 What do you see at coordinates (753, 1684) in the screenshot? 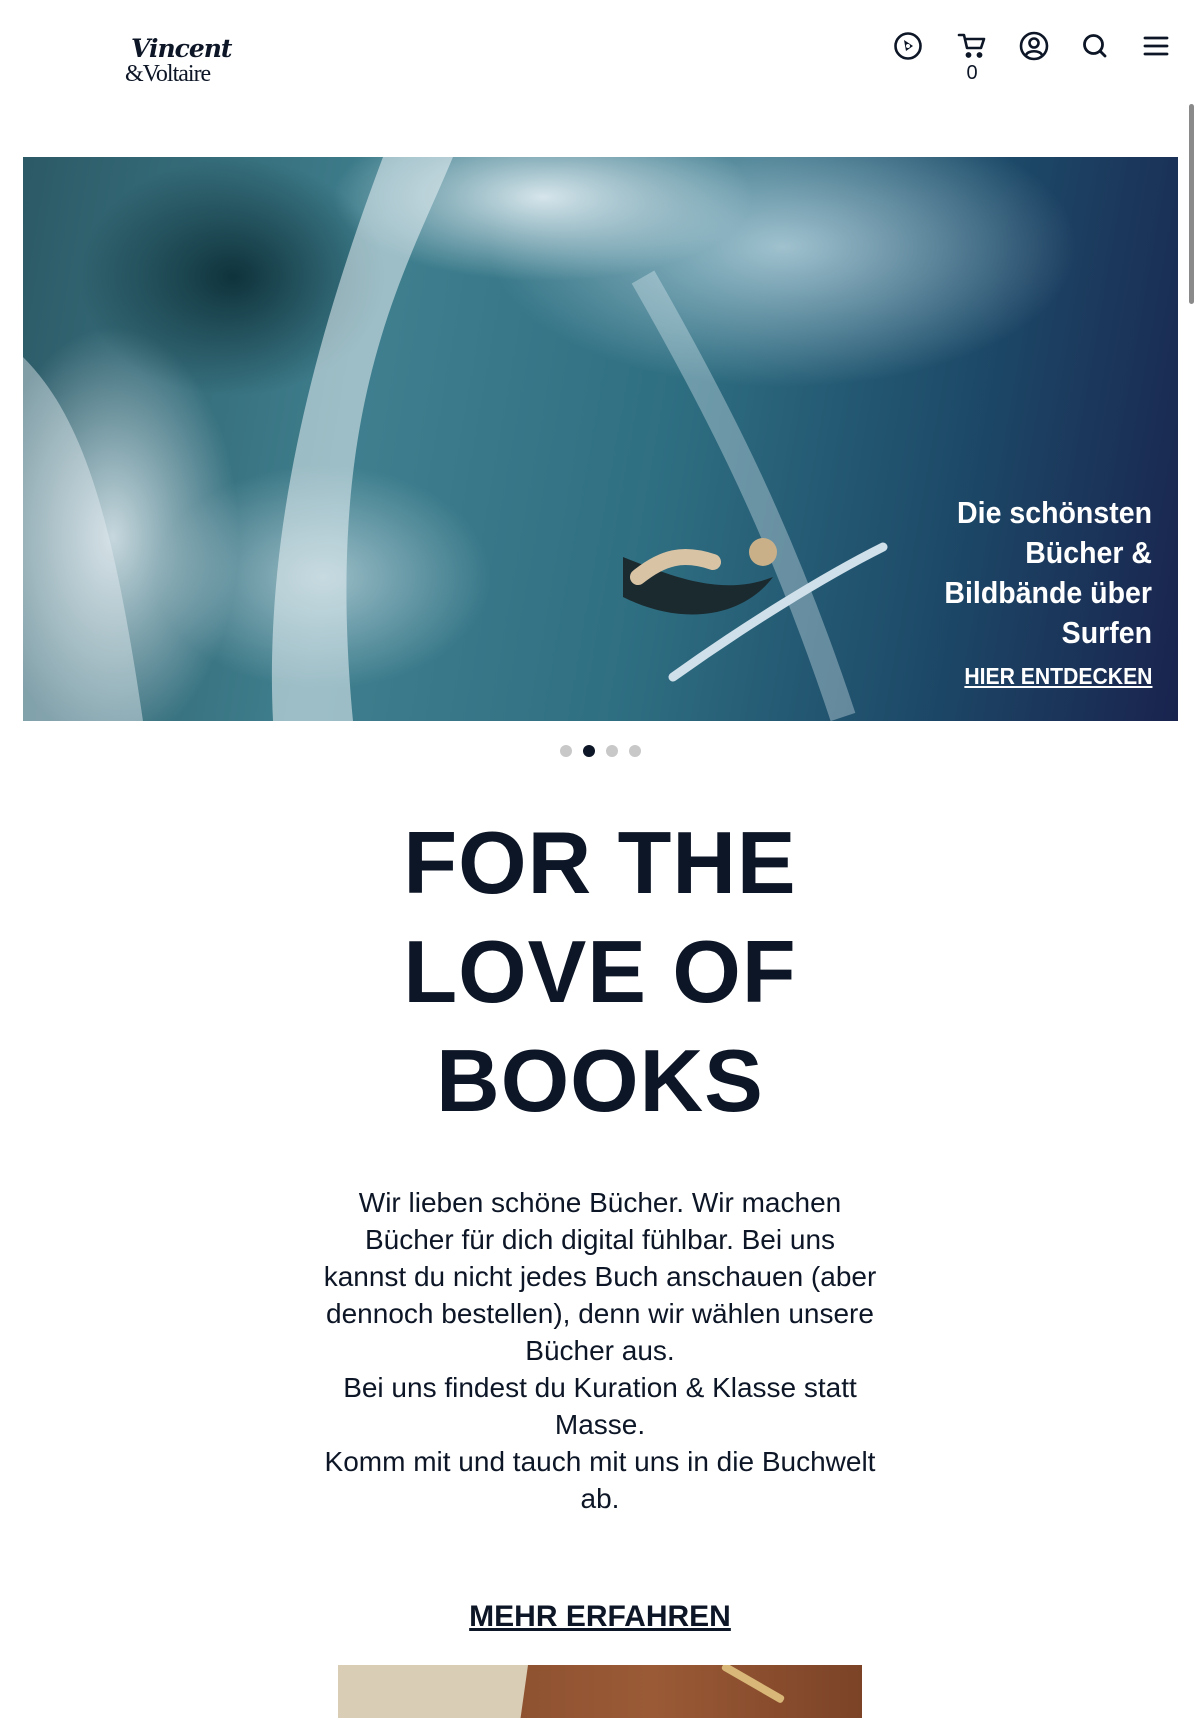
I see `teaser-pen` at bounding box center [753, 1684].